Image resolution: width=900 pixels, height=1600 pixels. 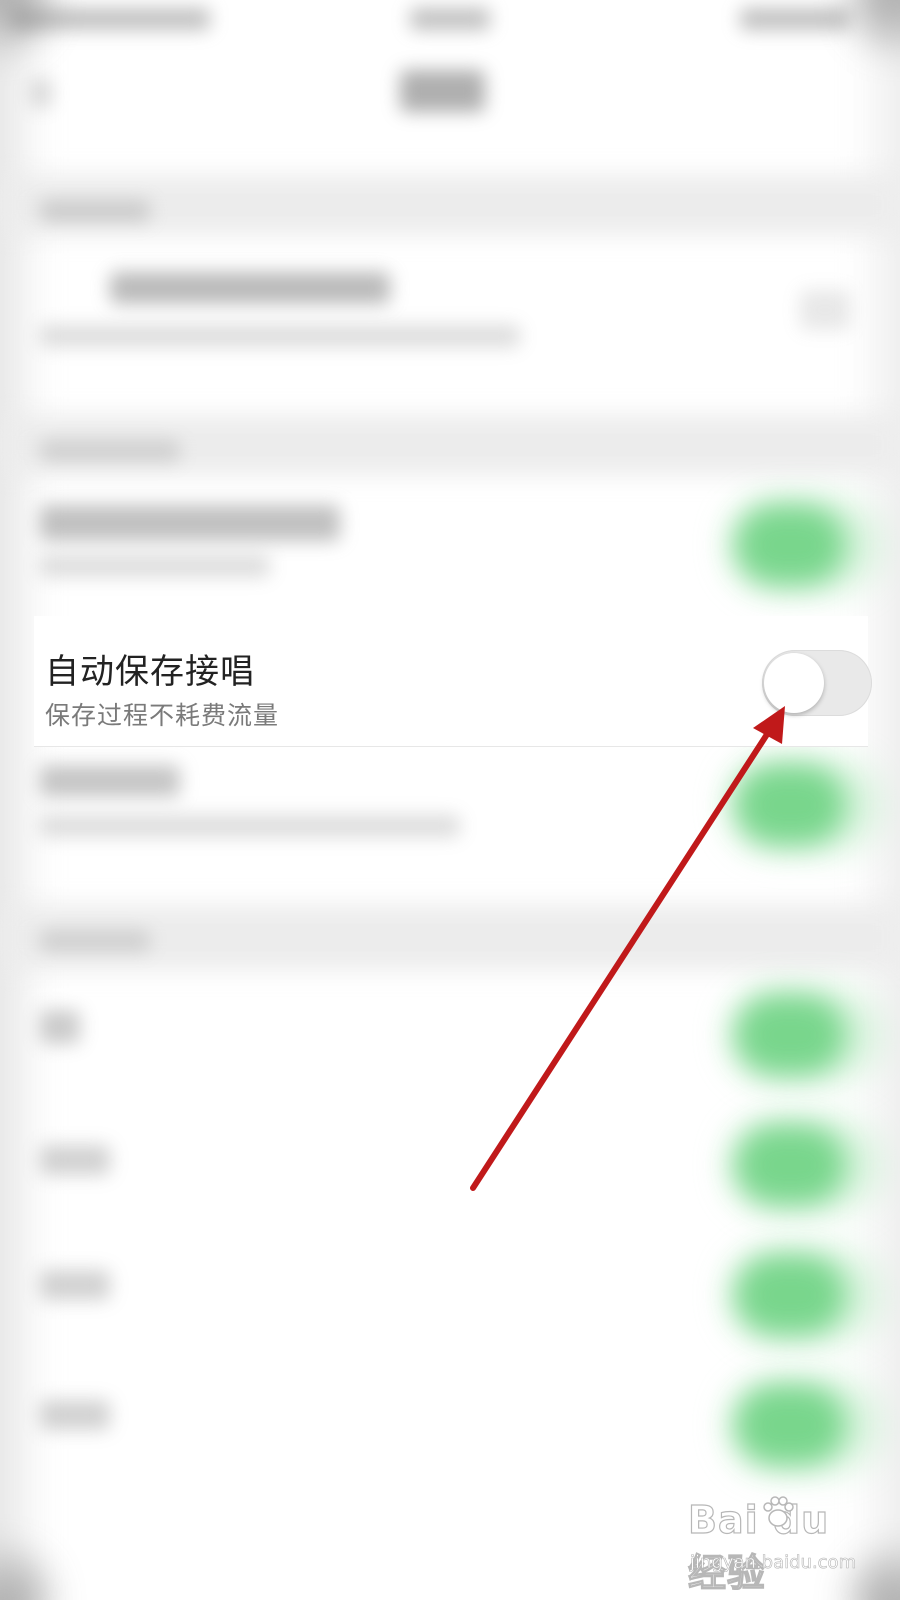 What do you see at coordinates (778, 1511) in the screenshot?
I see `paw-icon` at bounding box center [778, 1511].